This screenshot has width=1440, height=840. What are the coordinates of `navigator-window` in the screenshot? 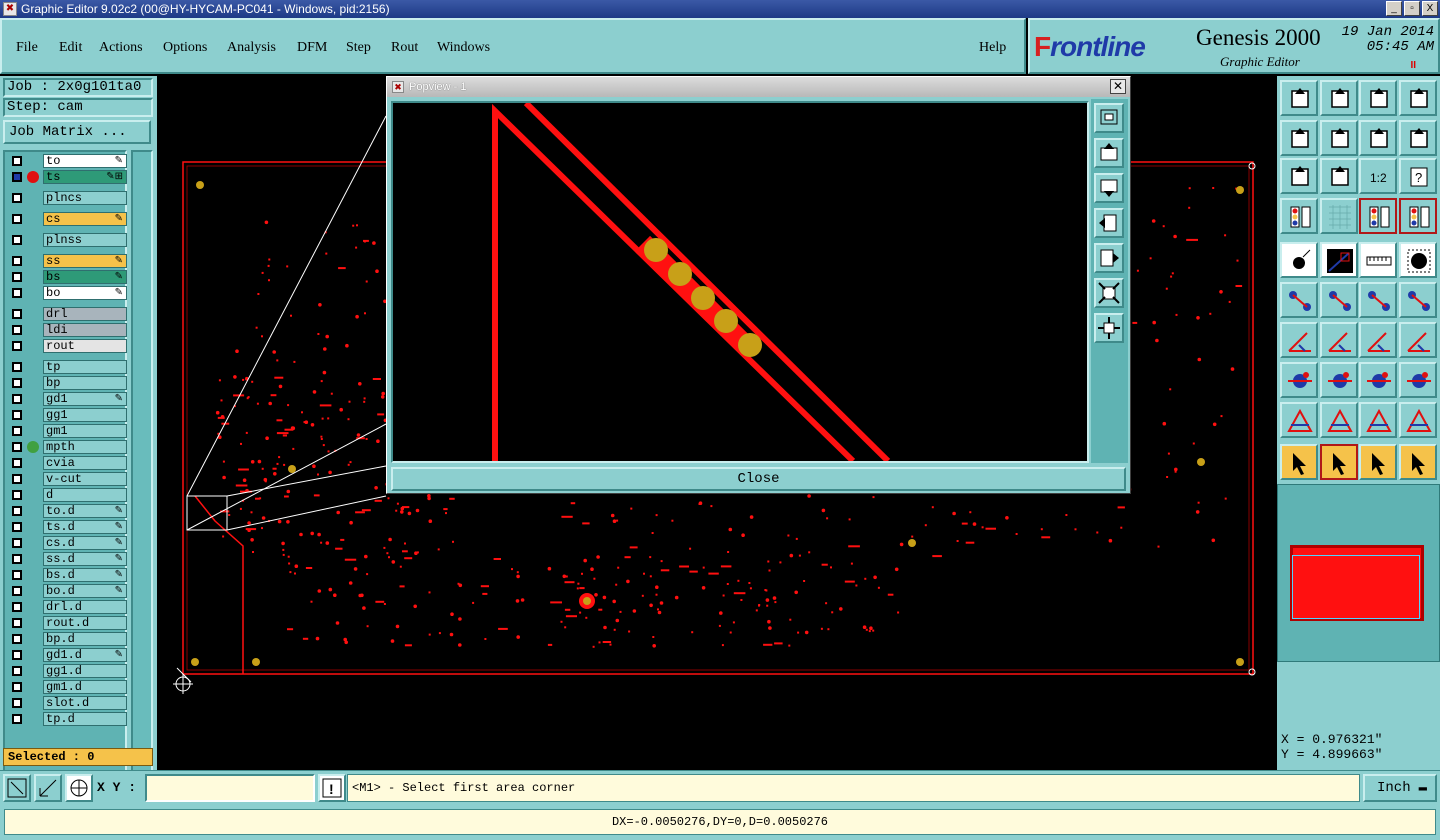 It's located at (1358, 573).